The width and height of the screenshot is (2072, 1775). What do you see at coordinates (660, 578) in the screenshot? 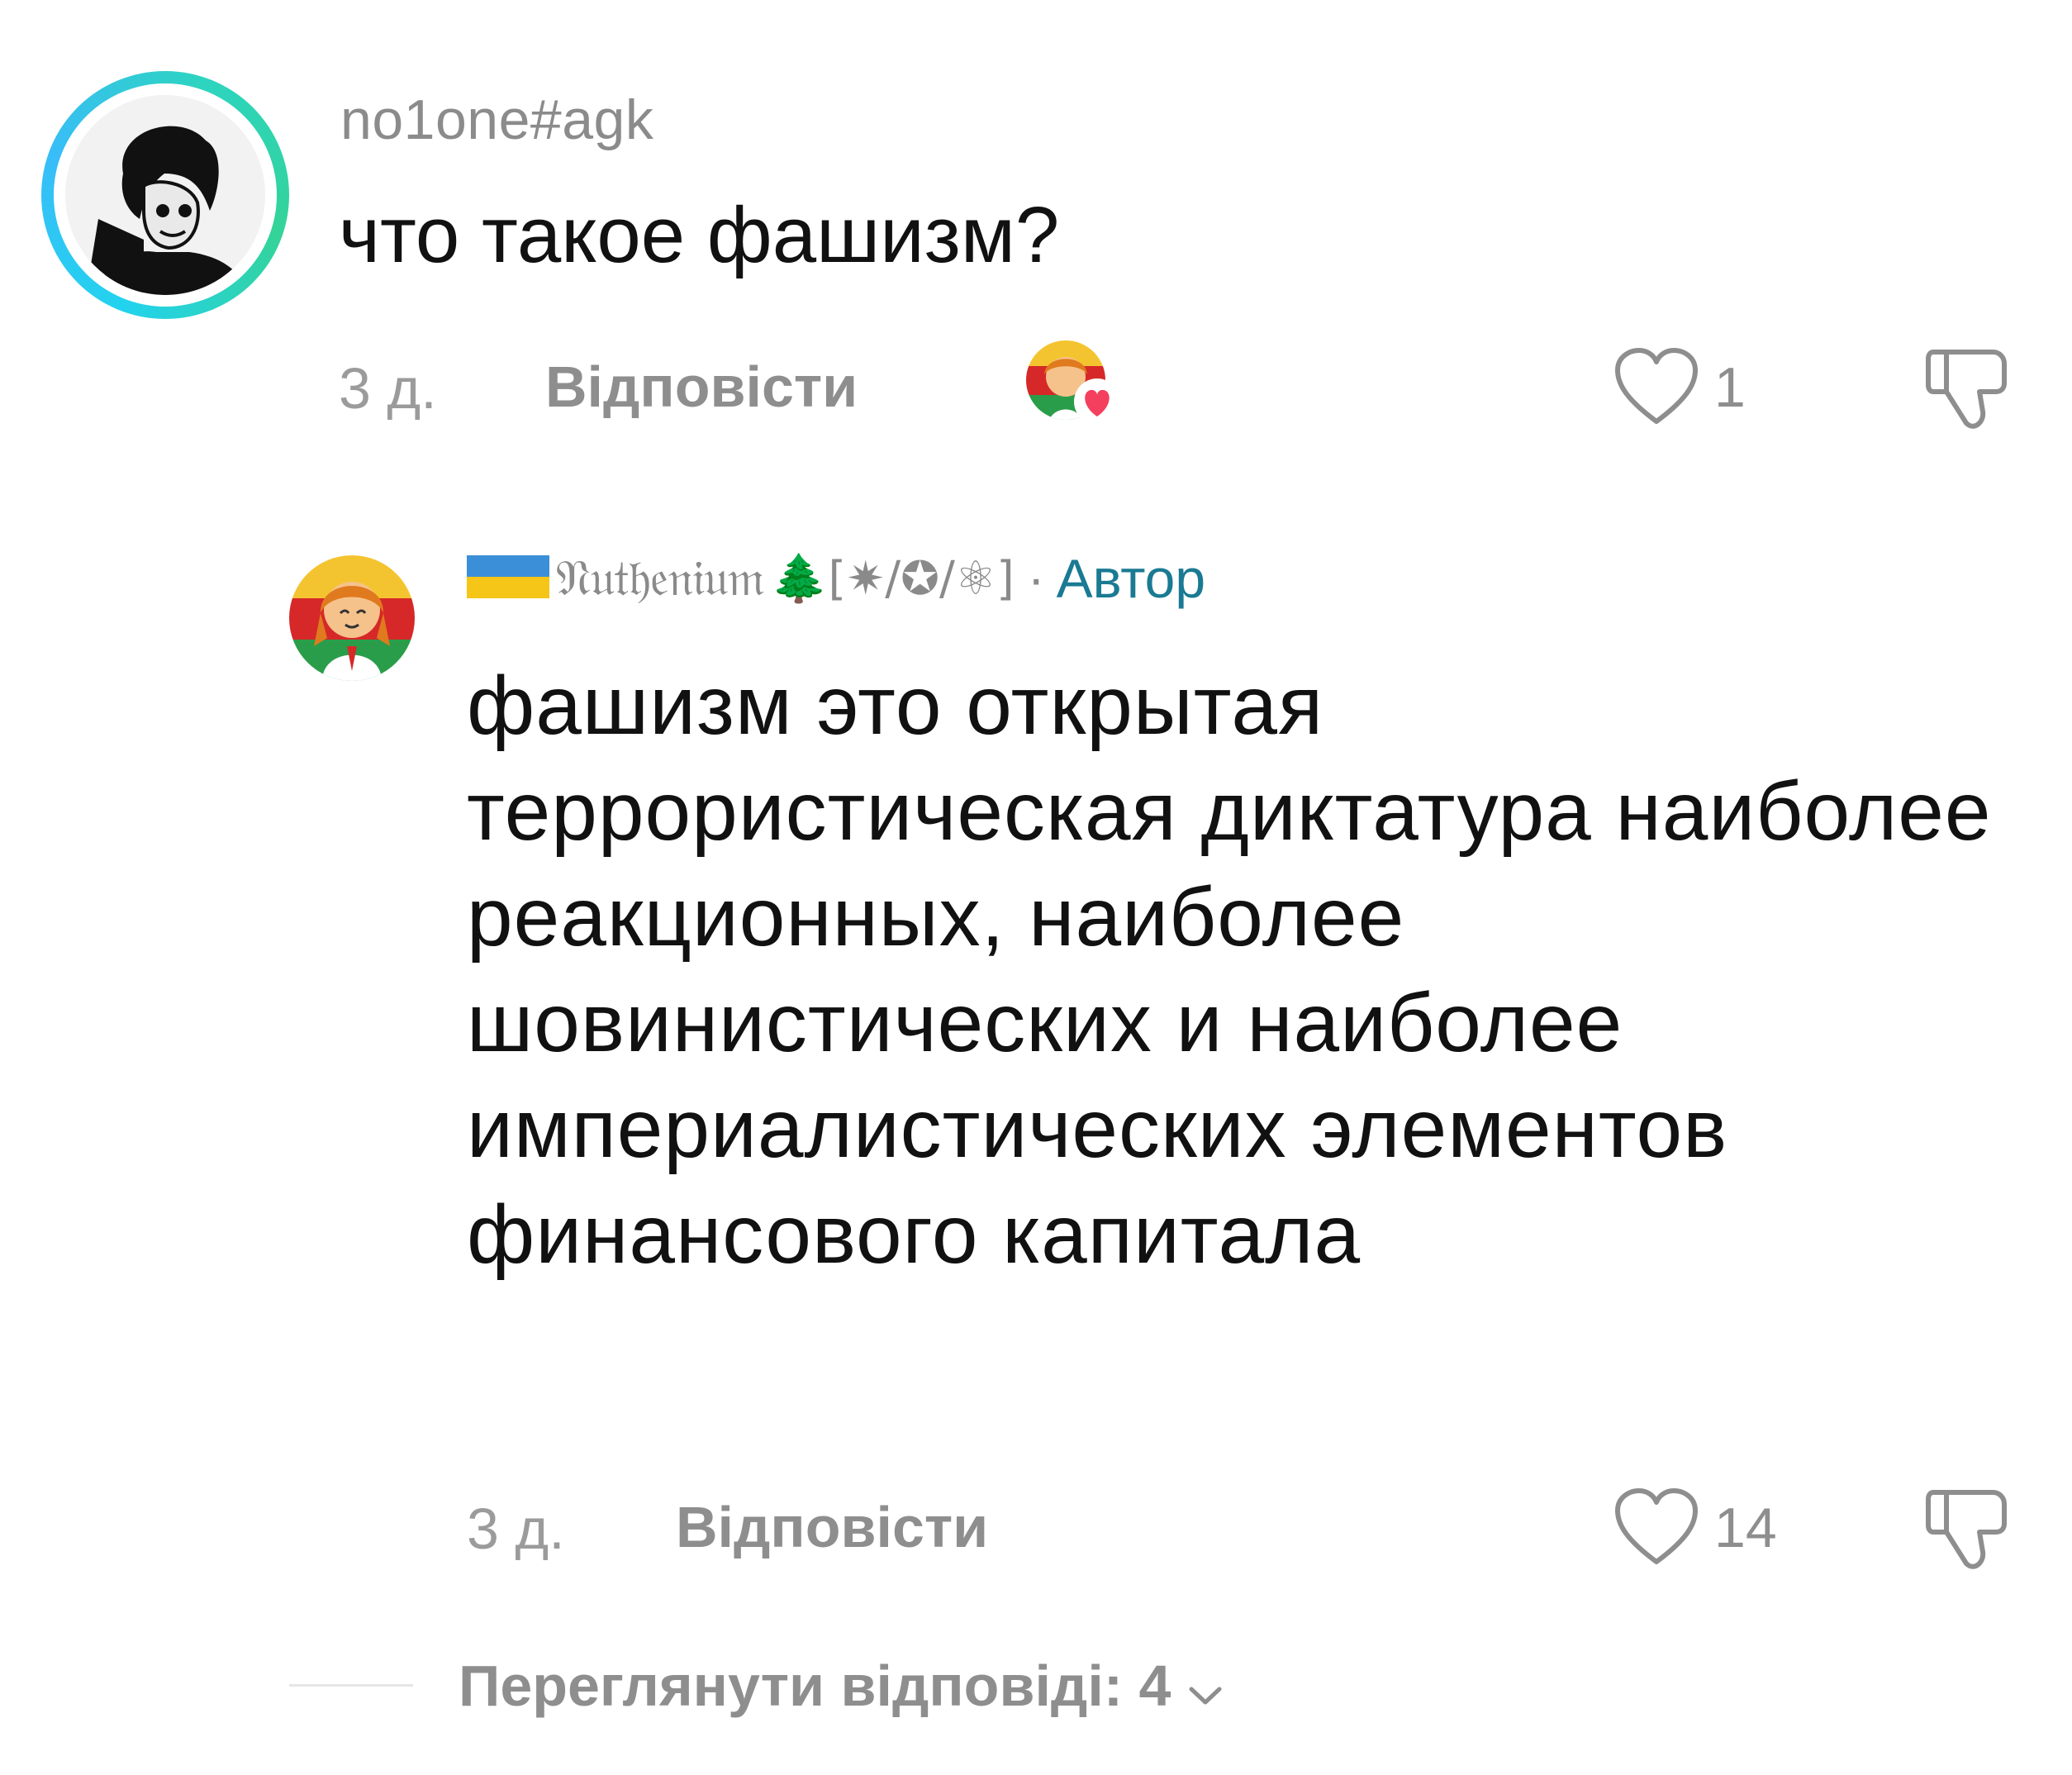
I see `comment-username: 𝔑𝔲𝔱𝔥𝔢𝔫𝔦𝔲𝔪` at bounding box center [660, 578].